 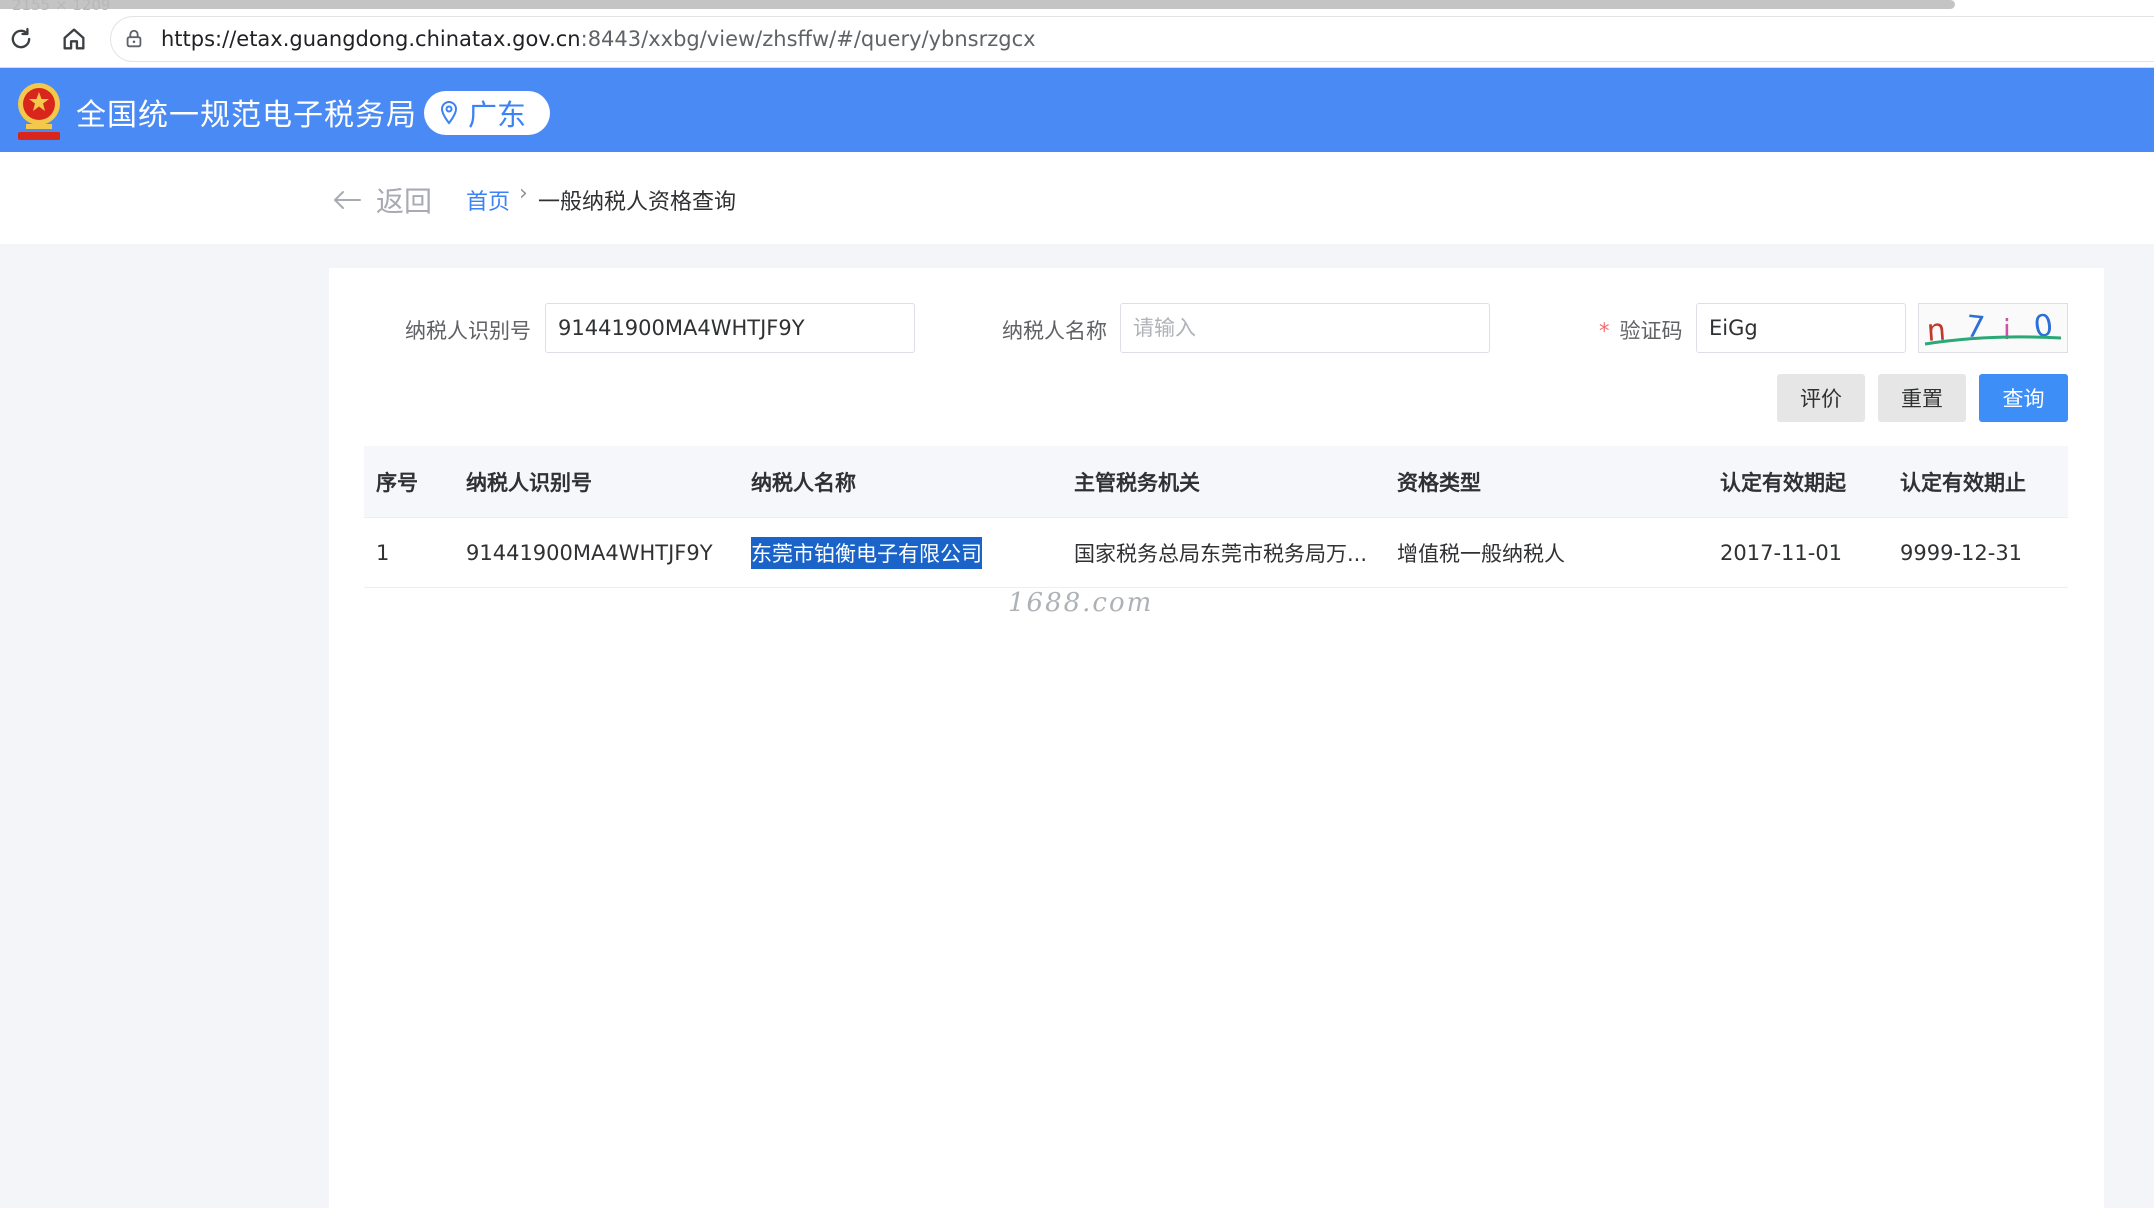 I want to click on captcha-label-group: * 验证码, so click(x=1641, y=330).